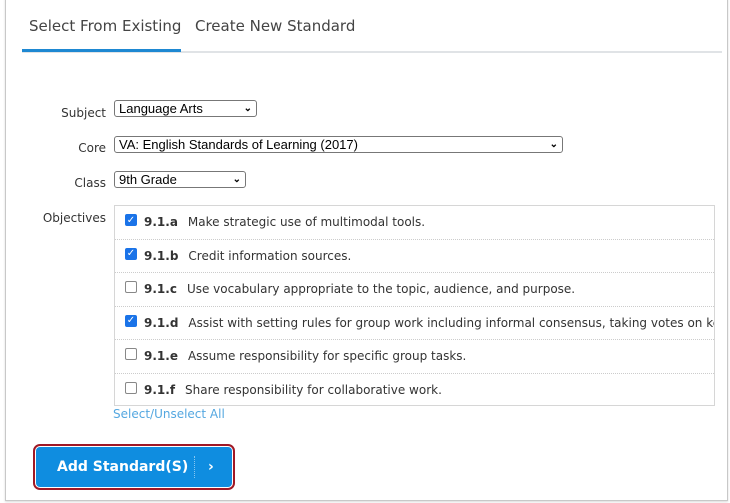 Image resolution: width=730 pixels, height=503 pixels. What do you see at coordinates (74, 218) in the screenshot?
I see `objectives-label: Objectives` at bounding box center [74, 218].